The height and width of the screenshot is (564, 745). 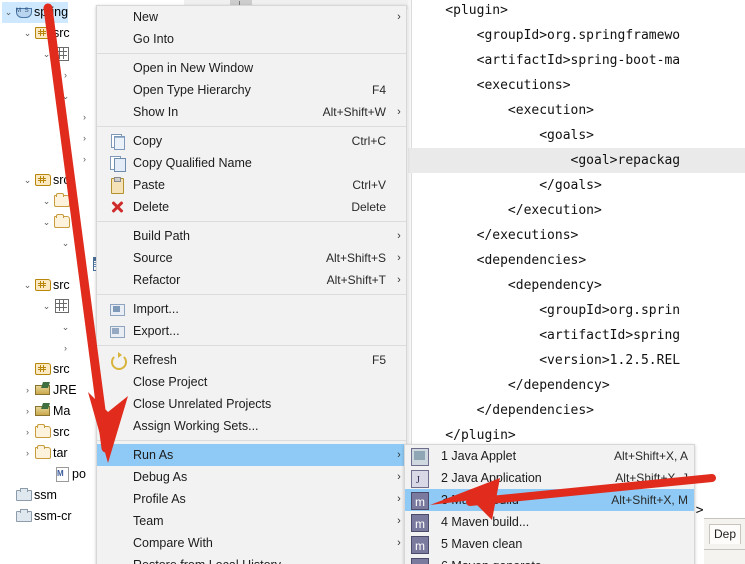 I want to click on tree-item-src: src, so click(x=45, y=369).